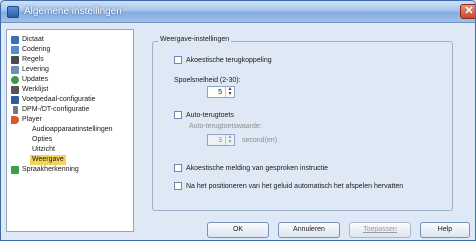  I want to click on tree-item-label: Dictaat, so click(33, 39).